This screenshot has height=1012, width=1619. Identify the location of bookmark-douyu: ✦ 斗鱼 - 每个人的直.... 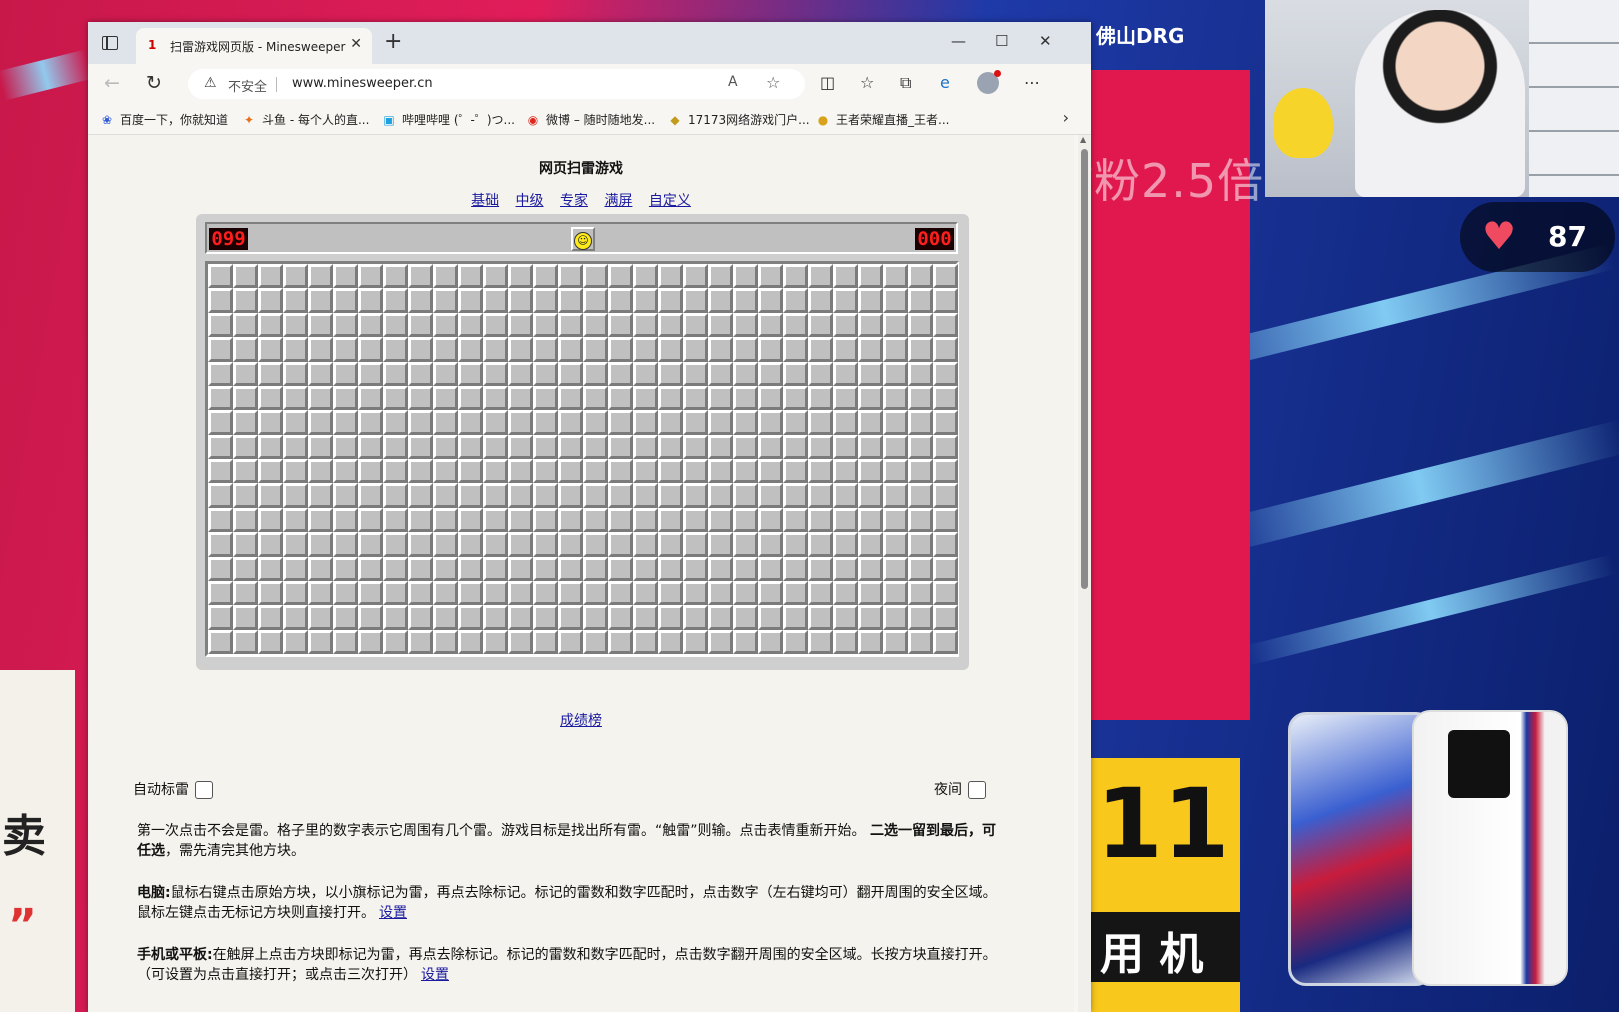
(305, 119).